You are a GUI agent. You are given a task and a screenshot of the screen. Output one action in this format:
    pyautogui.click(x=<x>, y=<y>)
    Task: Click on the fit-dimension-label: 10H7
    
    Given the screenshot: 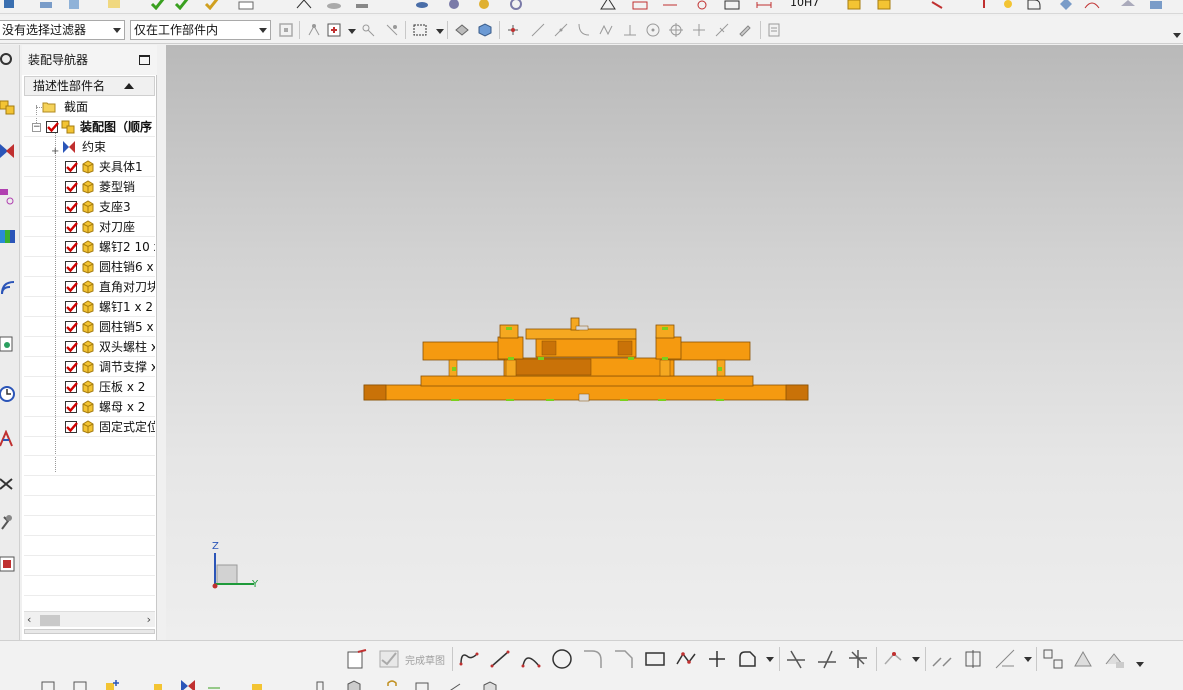 What is the action you would take?
    pyautogui.click(x=804, y=4)
    